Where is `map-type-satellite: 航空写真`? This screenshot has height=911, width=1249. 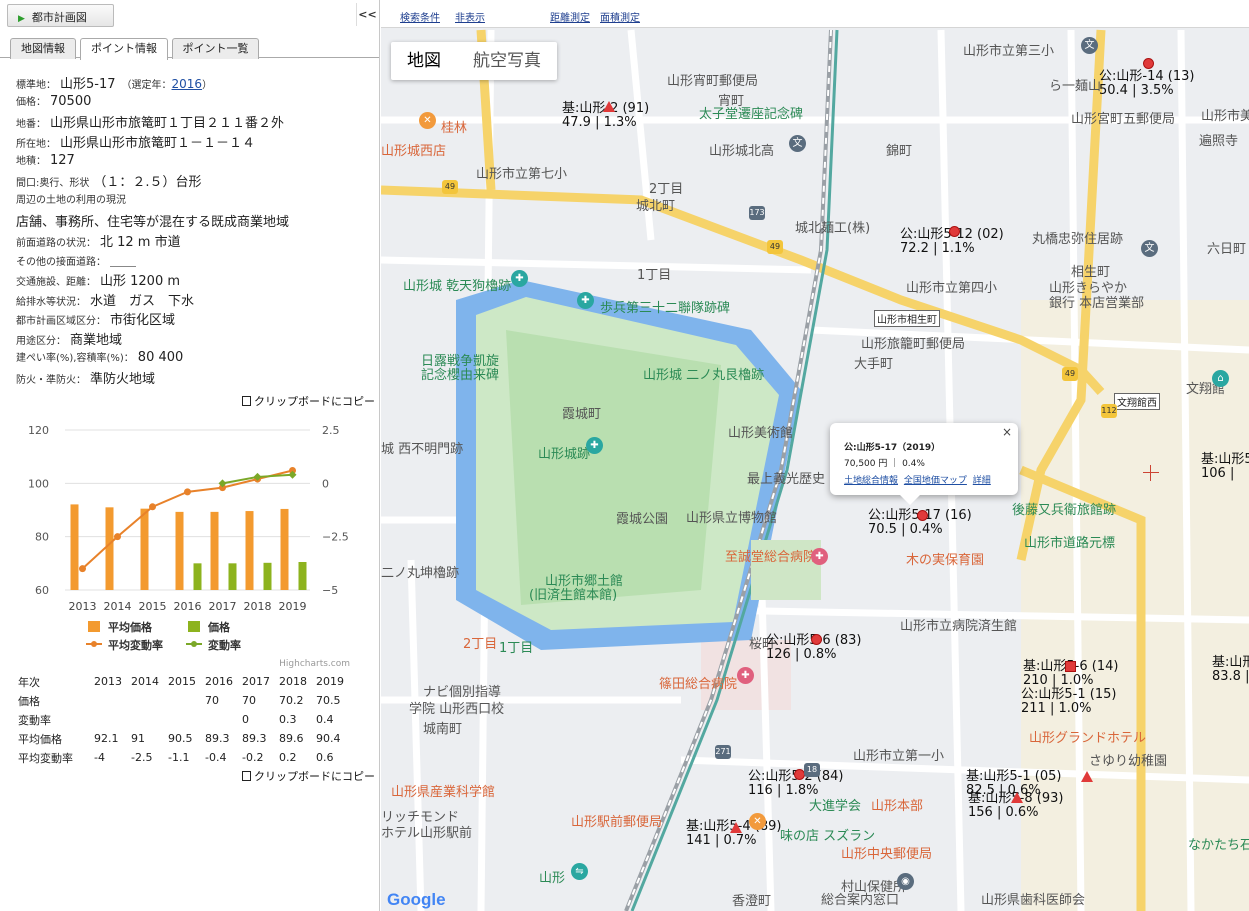
map-type-satellite: 航空写真 is located at coordinates (507, 61).